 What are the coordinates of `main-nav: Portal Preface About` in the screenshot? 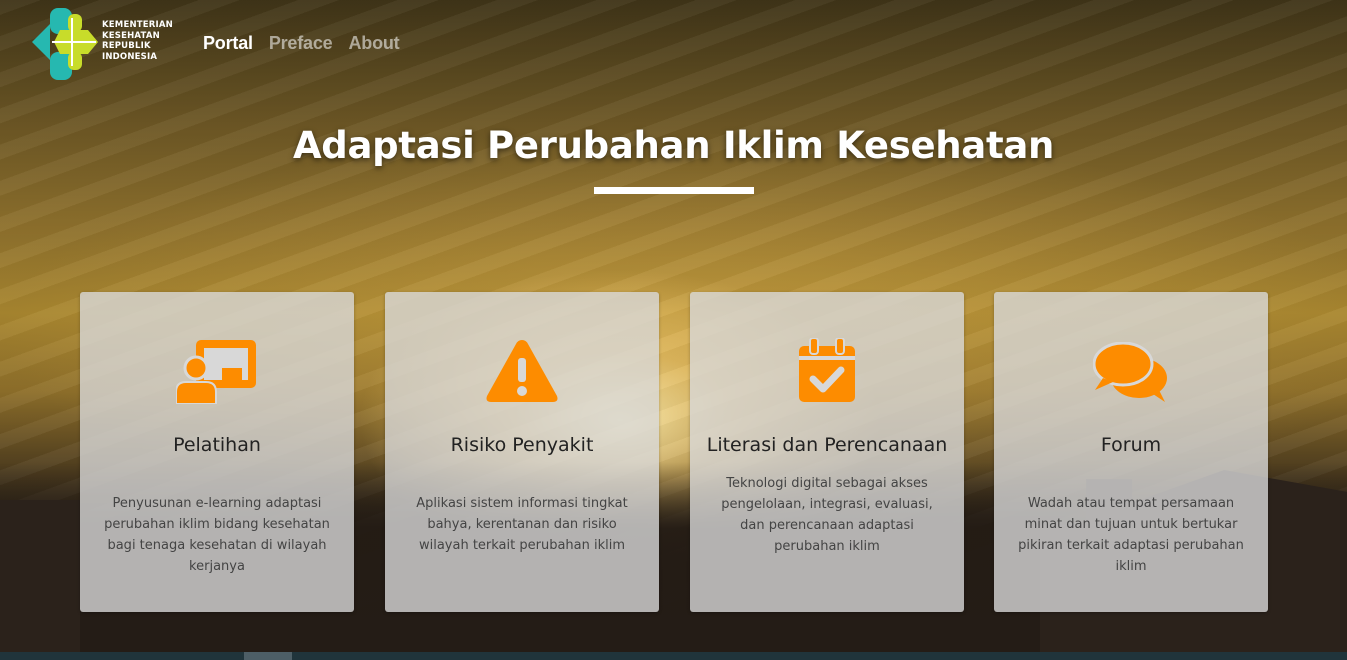 It's located at (301, 43).